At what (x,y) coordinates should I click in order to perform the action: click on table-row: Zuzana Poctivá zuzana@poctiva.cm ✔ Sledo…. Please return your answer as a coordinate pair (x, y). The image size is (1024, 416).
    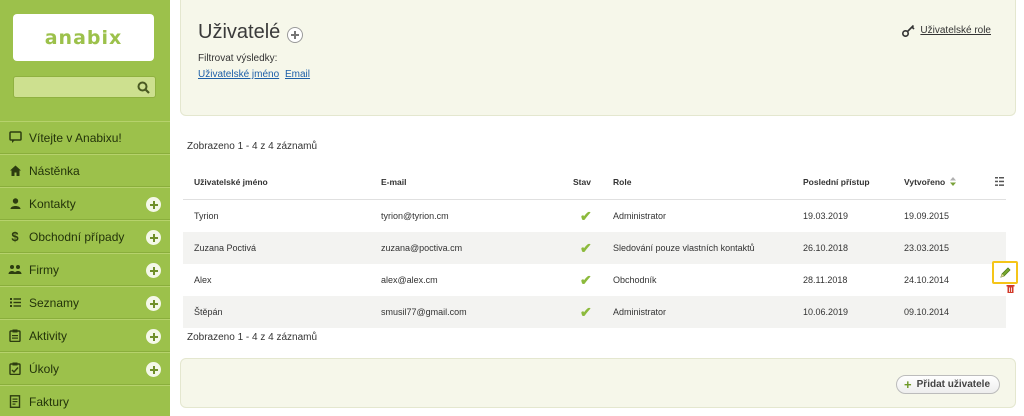
    Looking at the image, I should click on (594, 248).